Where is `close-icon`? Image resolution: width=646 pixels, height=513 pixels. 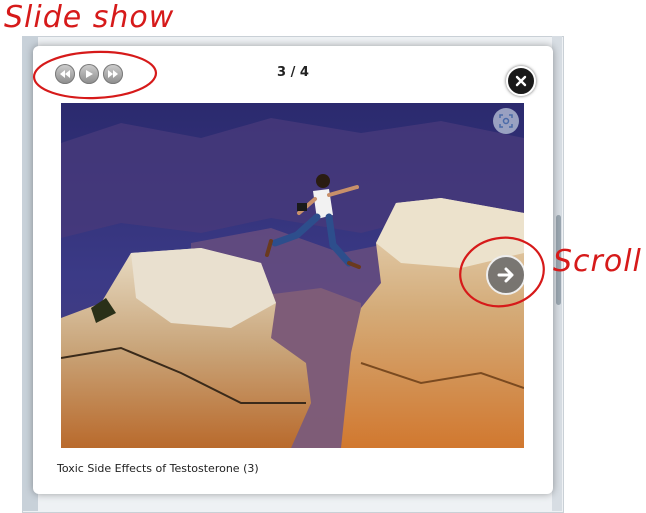
close-icon is located at coordinates (521, 81).